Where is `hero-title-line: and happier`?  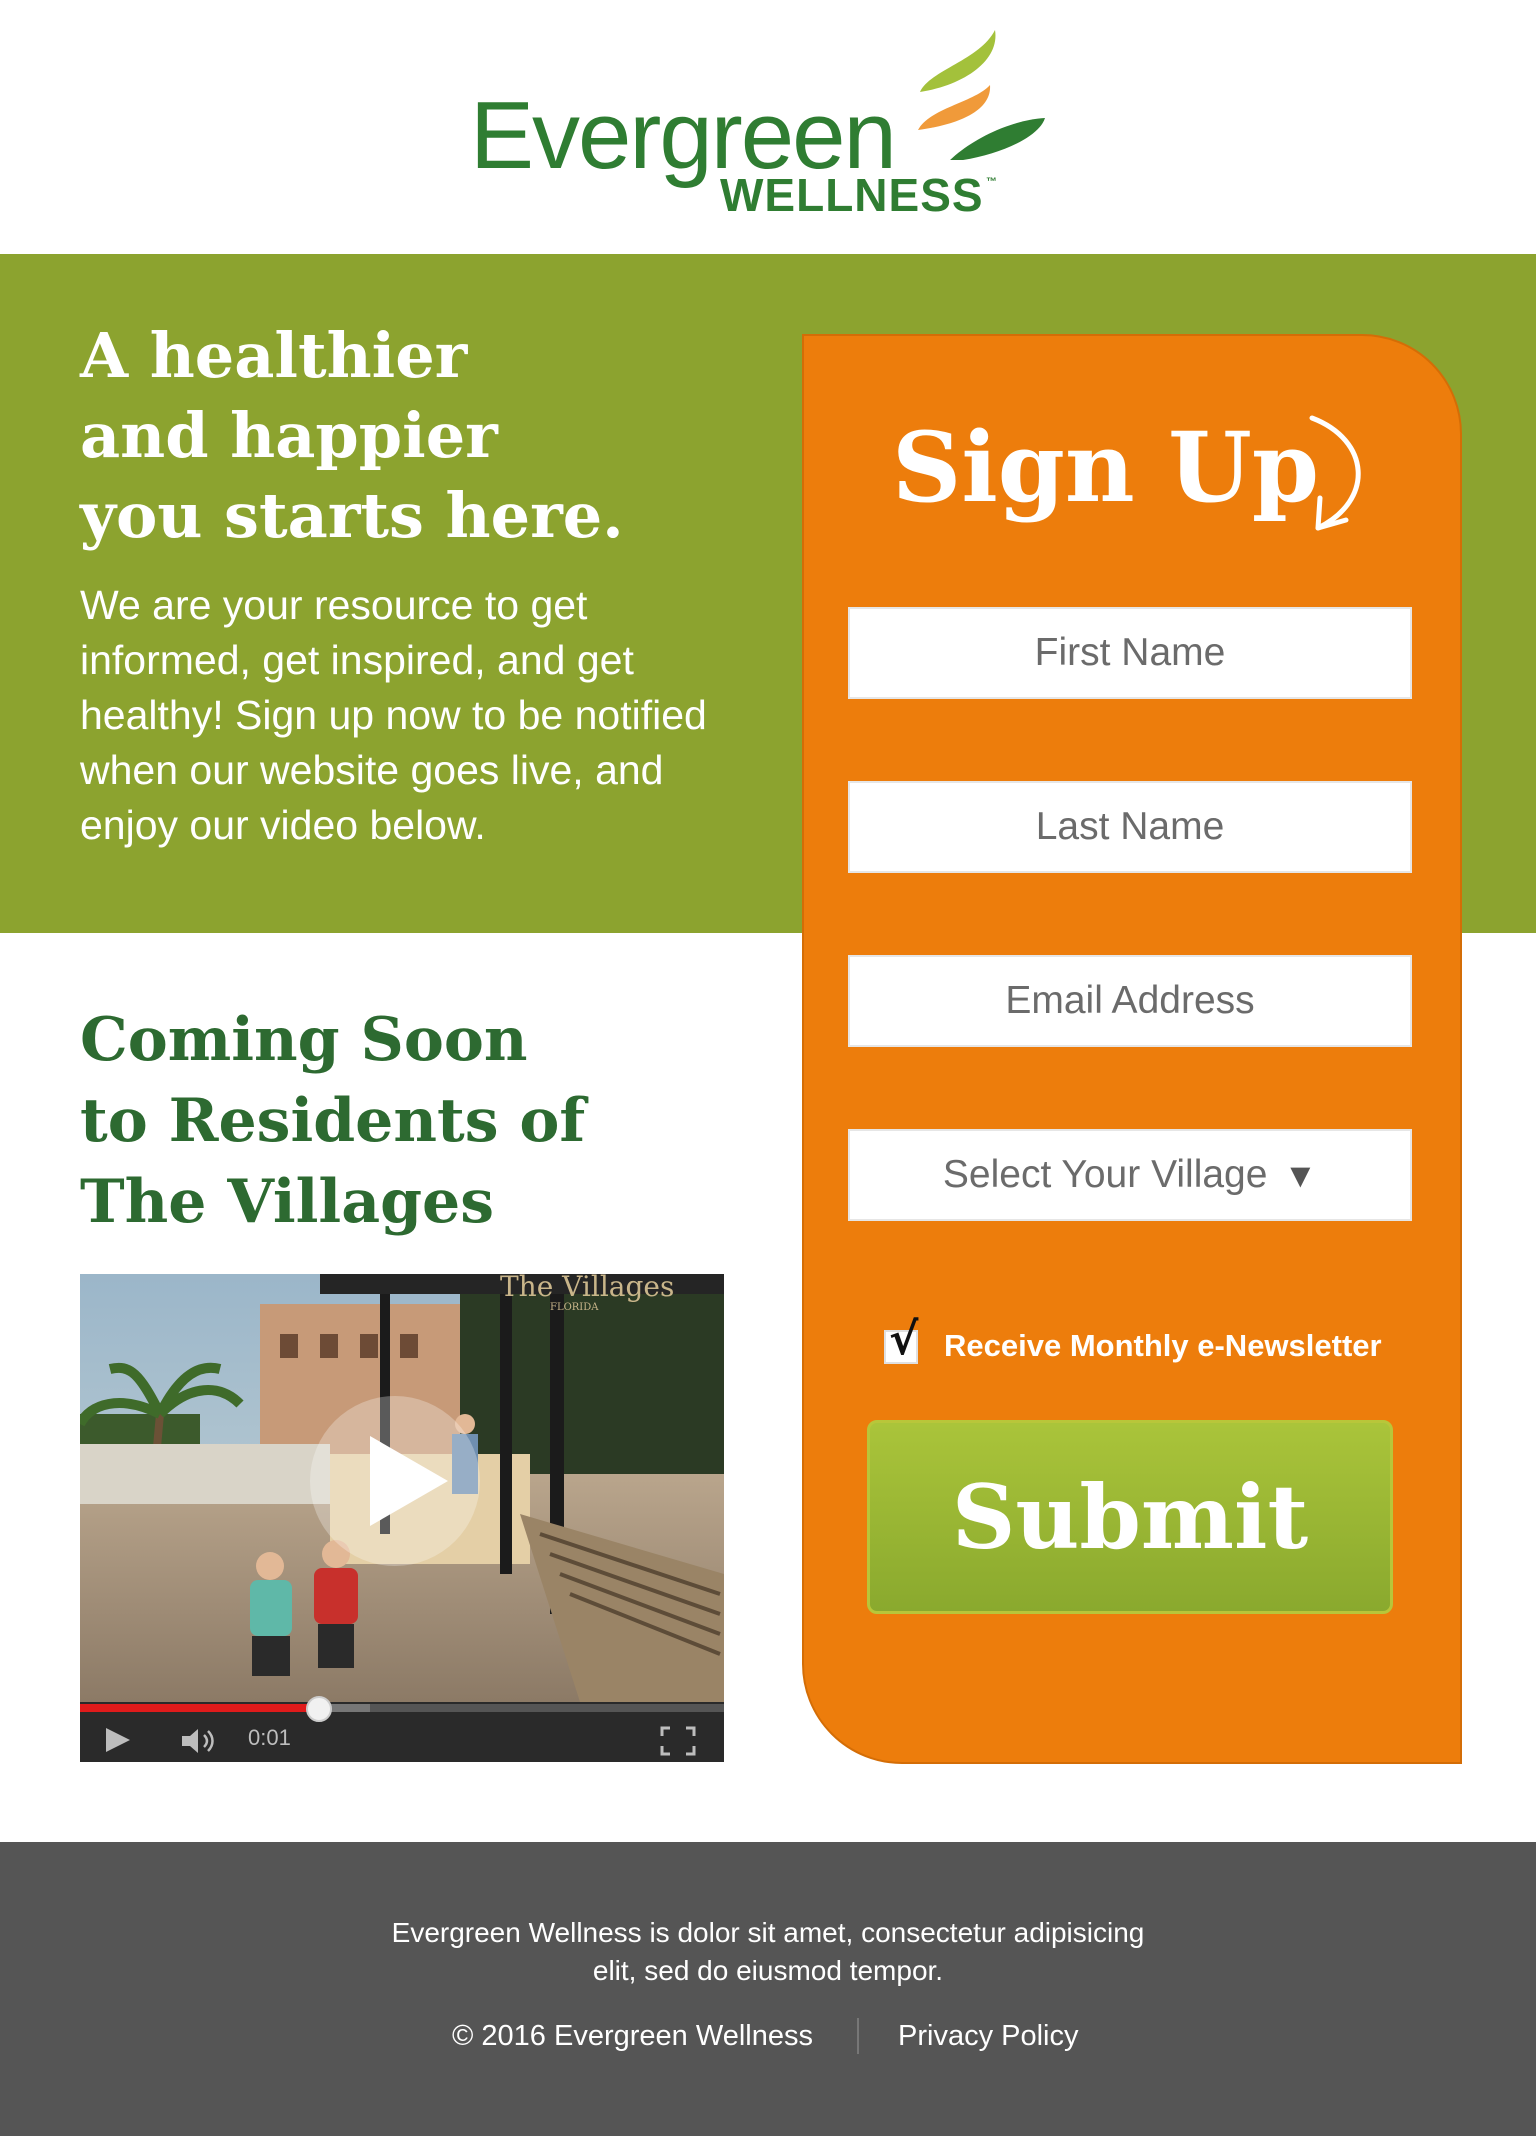
hero-title-line: and happier is located at coordinates (289, 435).